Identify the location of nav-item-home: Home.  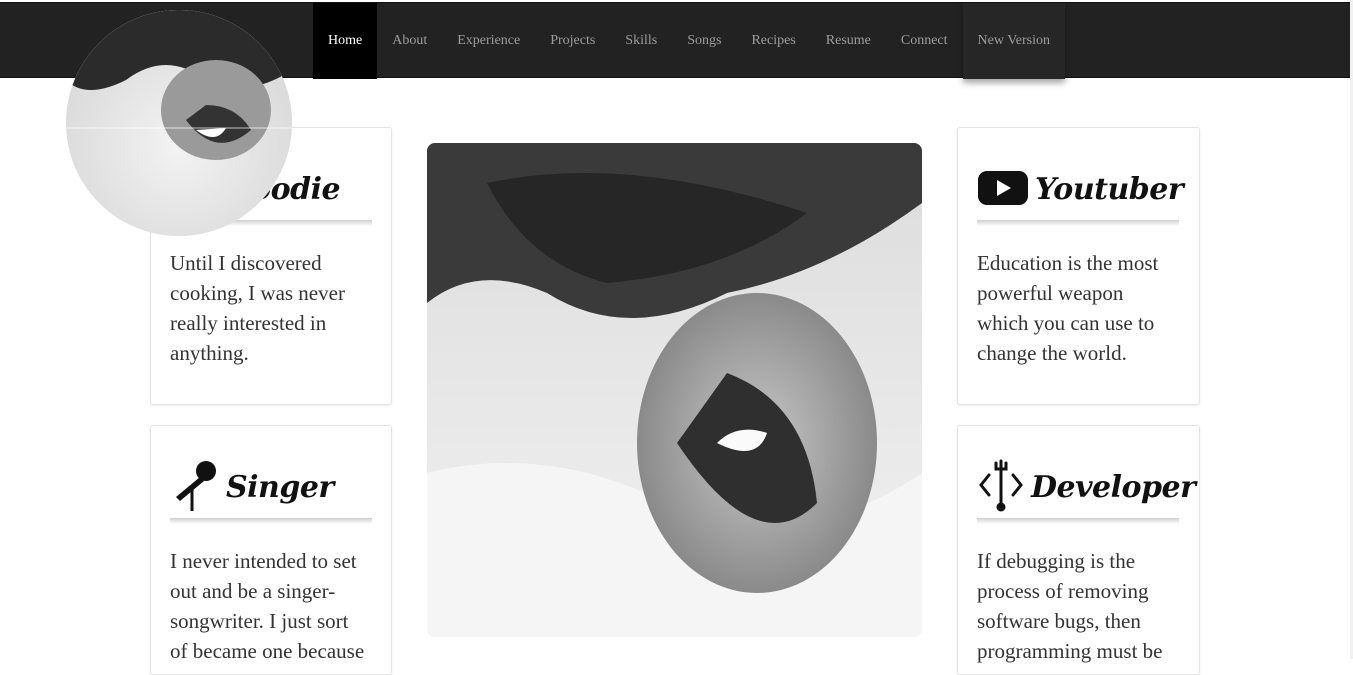
(345, 41).